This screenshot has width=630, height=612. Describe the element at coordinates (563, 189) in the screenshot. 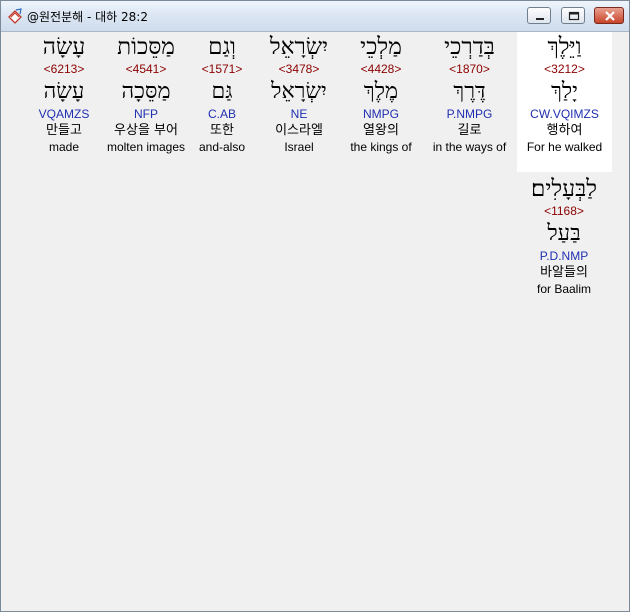

I see `hebrew-word: לַבְּעָלִים׃` at that location.